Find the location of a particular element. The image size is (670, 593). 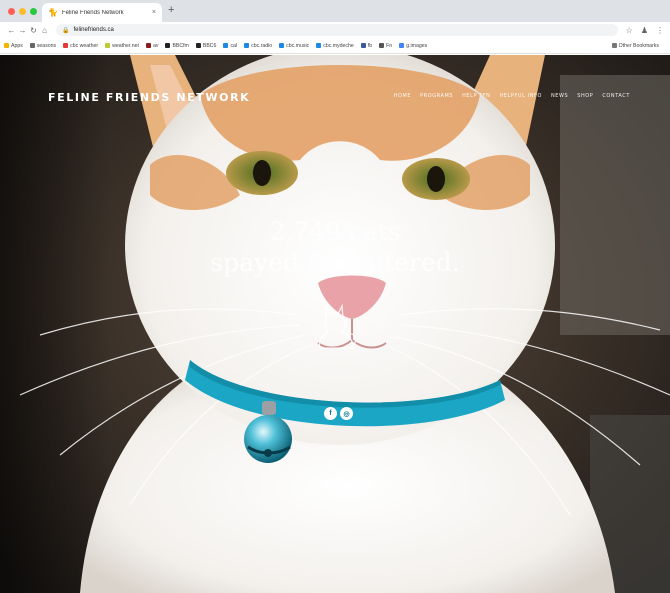

bookmark-label: av is located at coordinates (155, 45).